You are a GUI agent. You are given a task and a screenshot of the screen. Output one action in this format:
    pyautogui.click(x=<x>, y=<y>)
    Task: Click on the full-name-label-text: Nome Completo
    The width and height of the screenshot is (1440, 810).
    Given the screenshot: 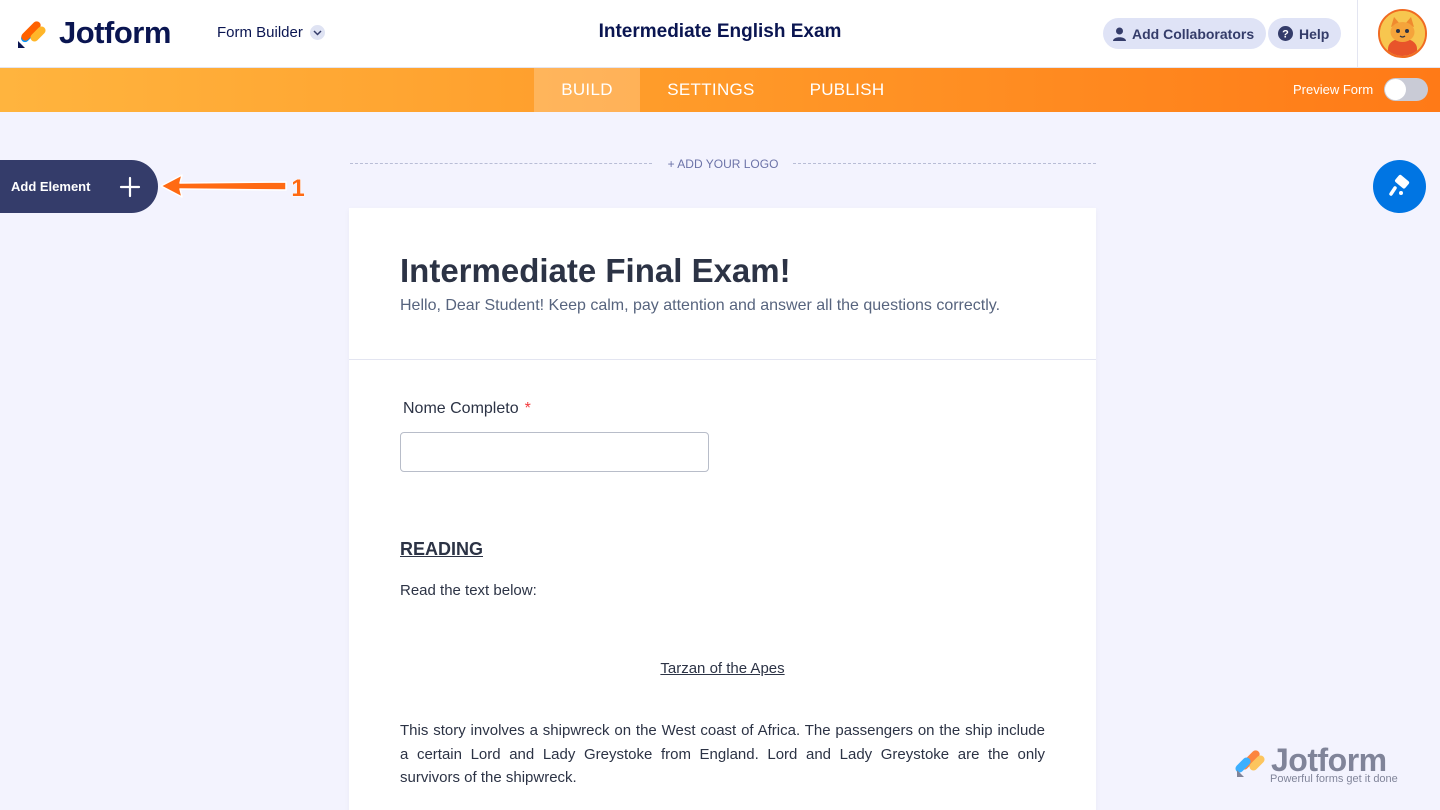 What is the action you would take?
    pyautogui.click(x=461, y=408)
    